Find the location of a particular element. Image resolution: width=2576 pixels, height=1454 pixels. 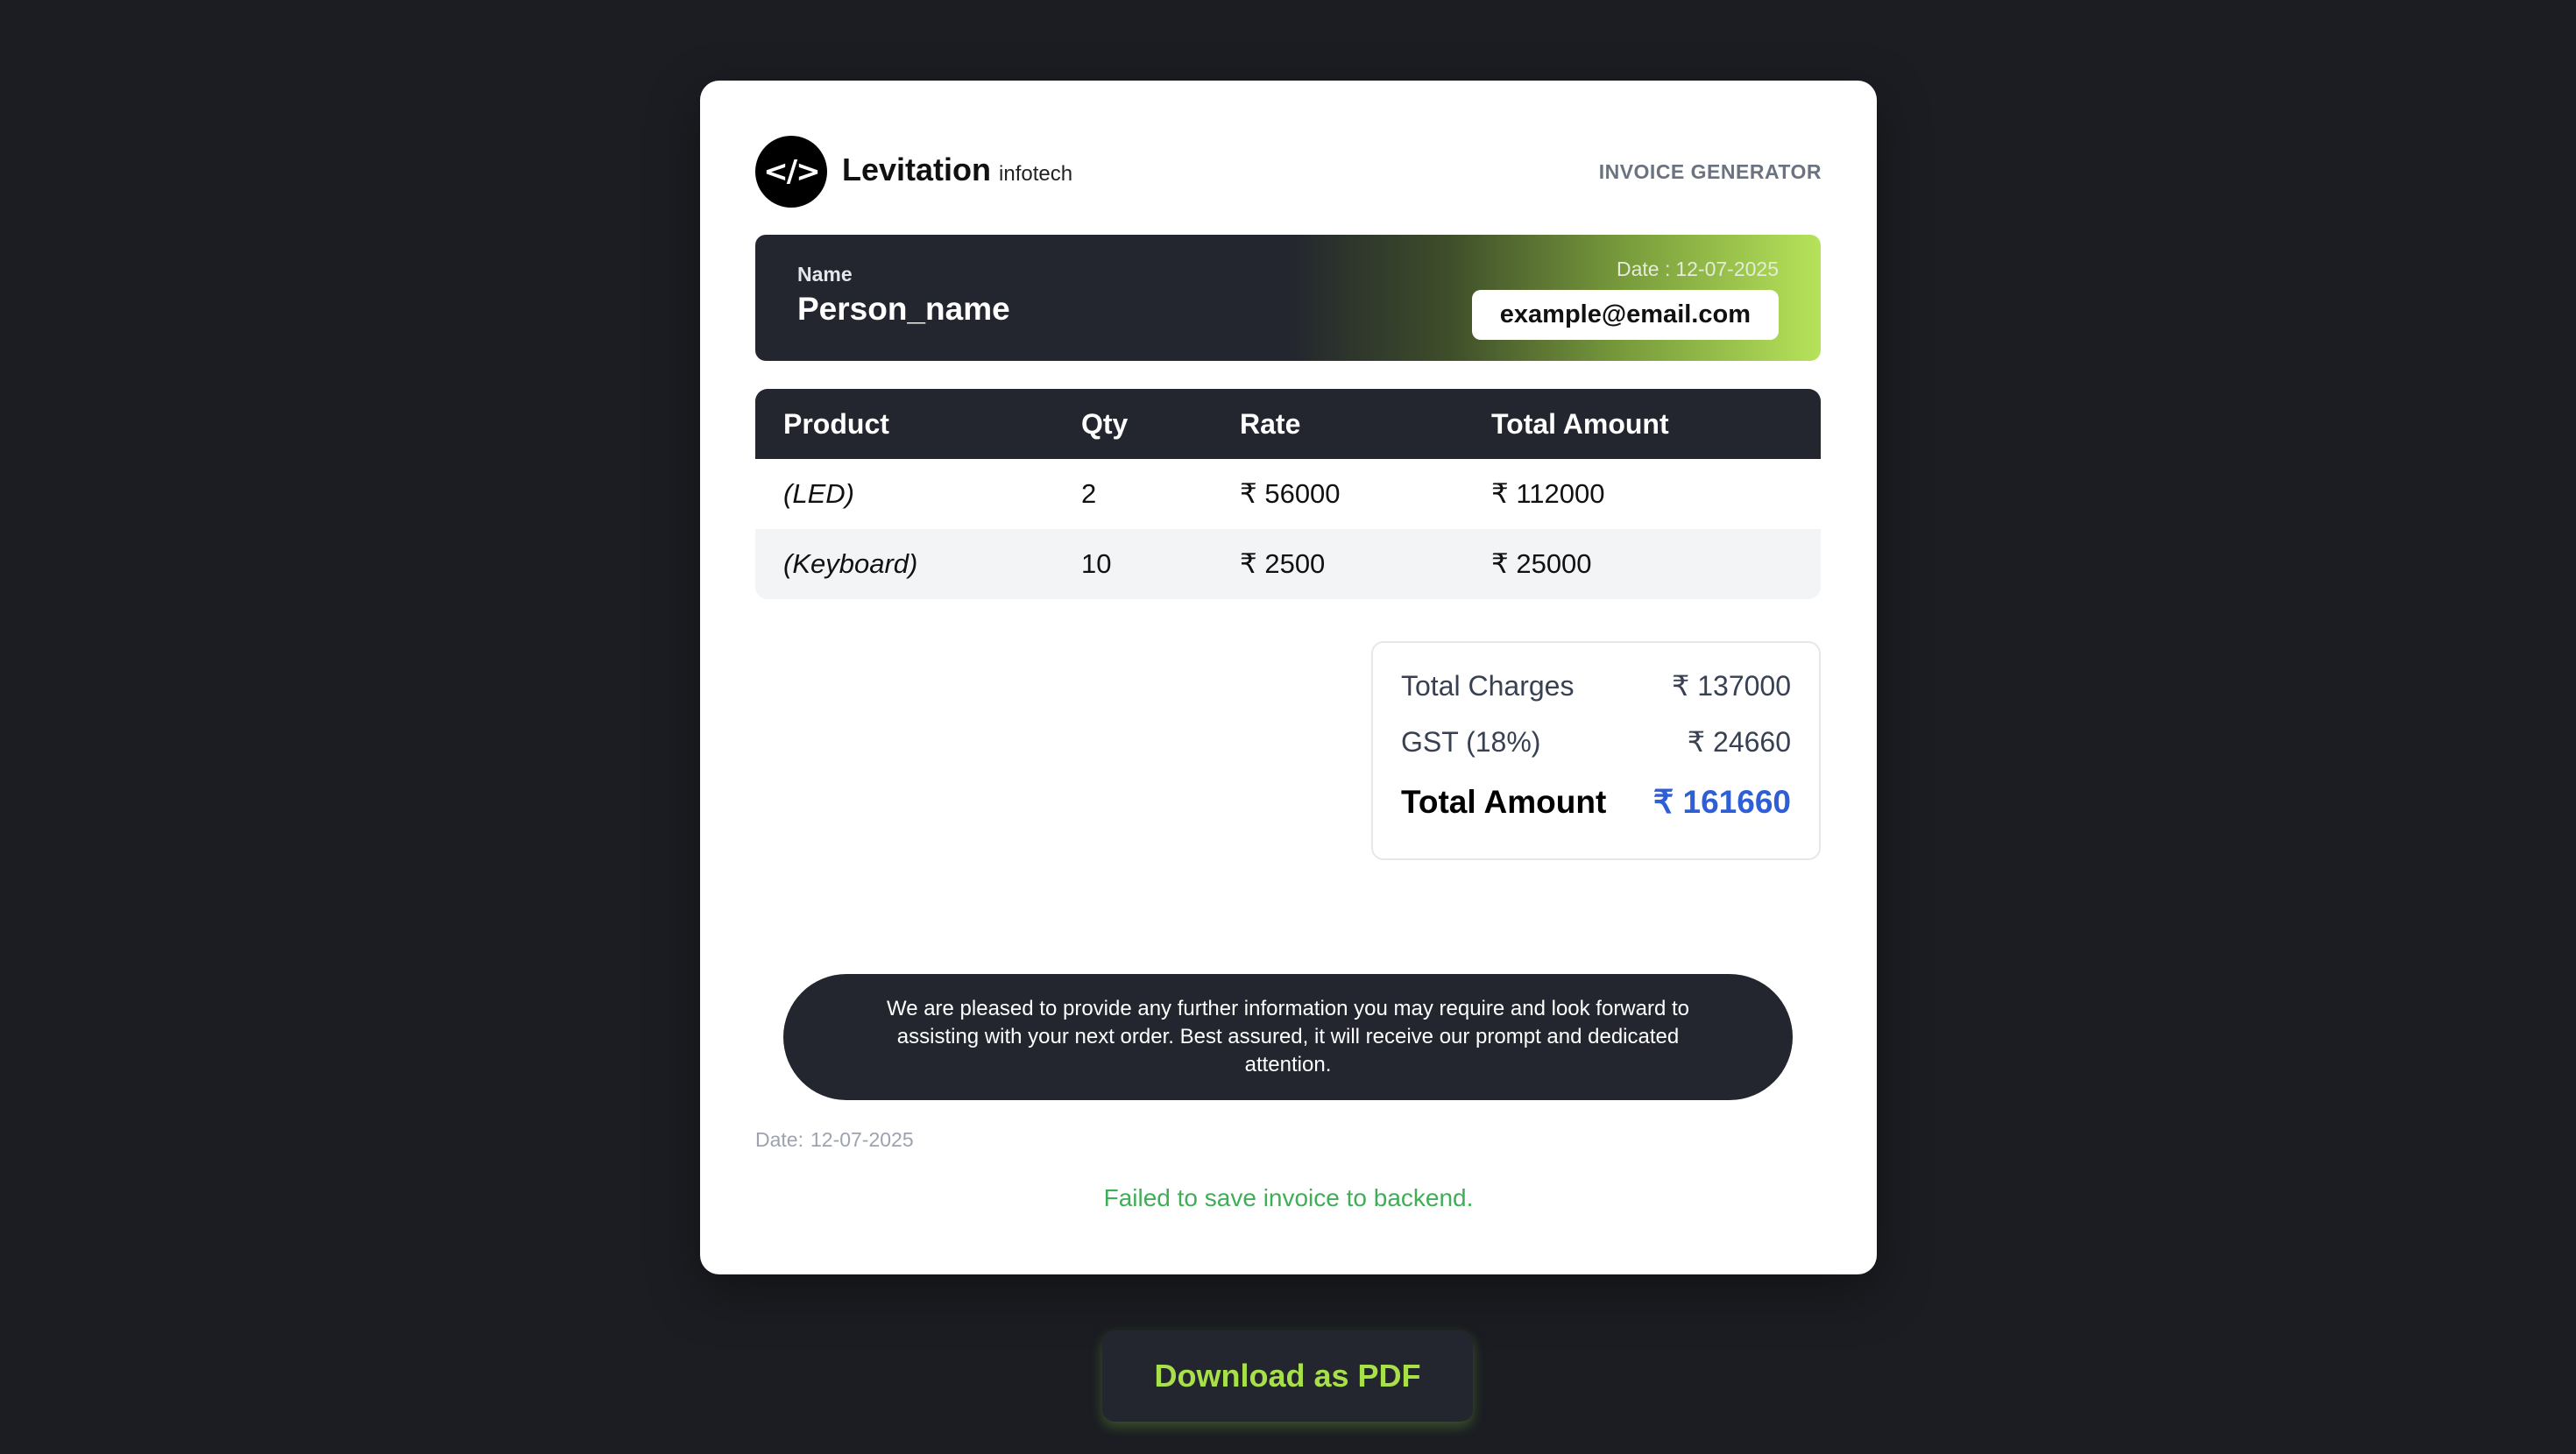

rate-cell: ₹ 2500 is located at coordinates (1283, 563).